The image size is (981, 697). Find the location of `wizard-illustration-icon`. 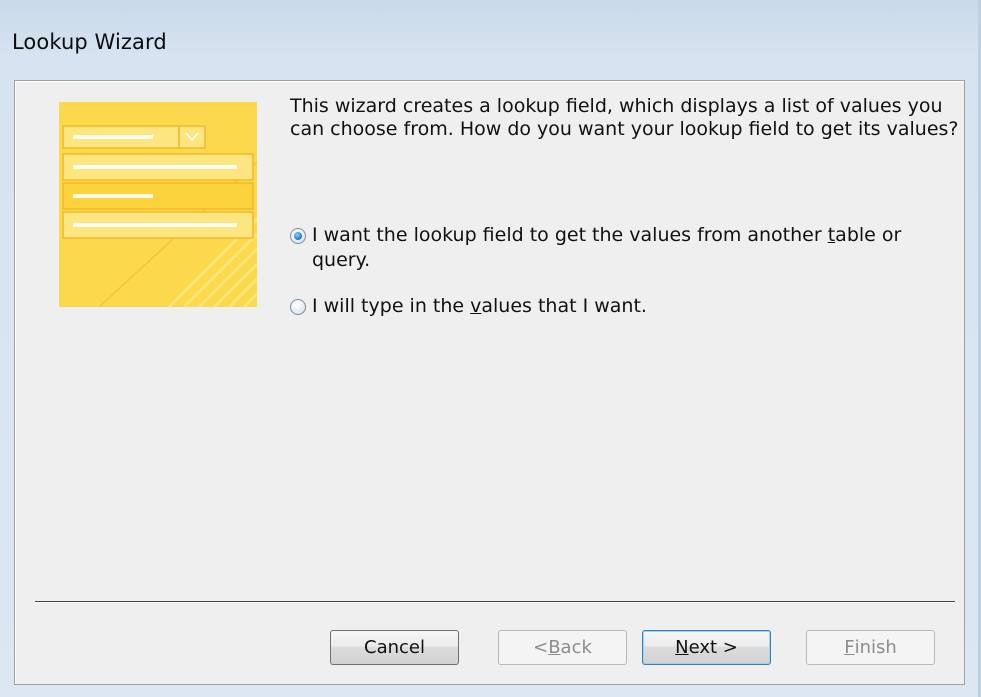

wizard-illustration-icon is located at coordinates (158, 204).